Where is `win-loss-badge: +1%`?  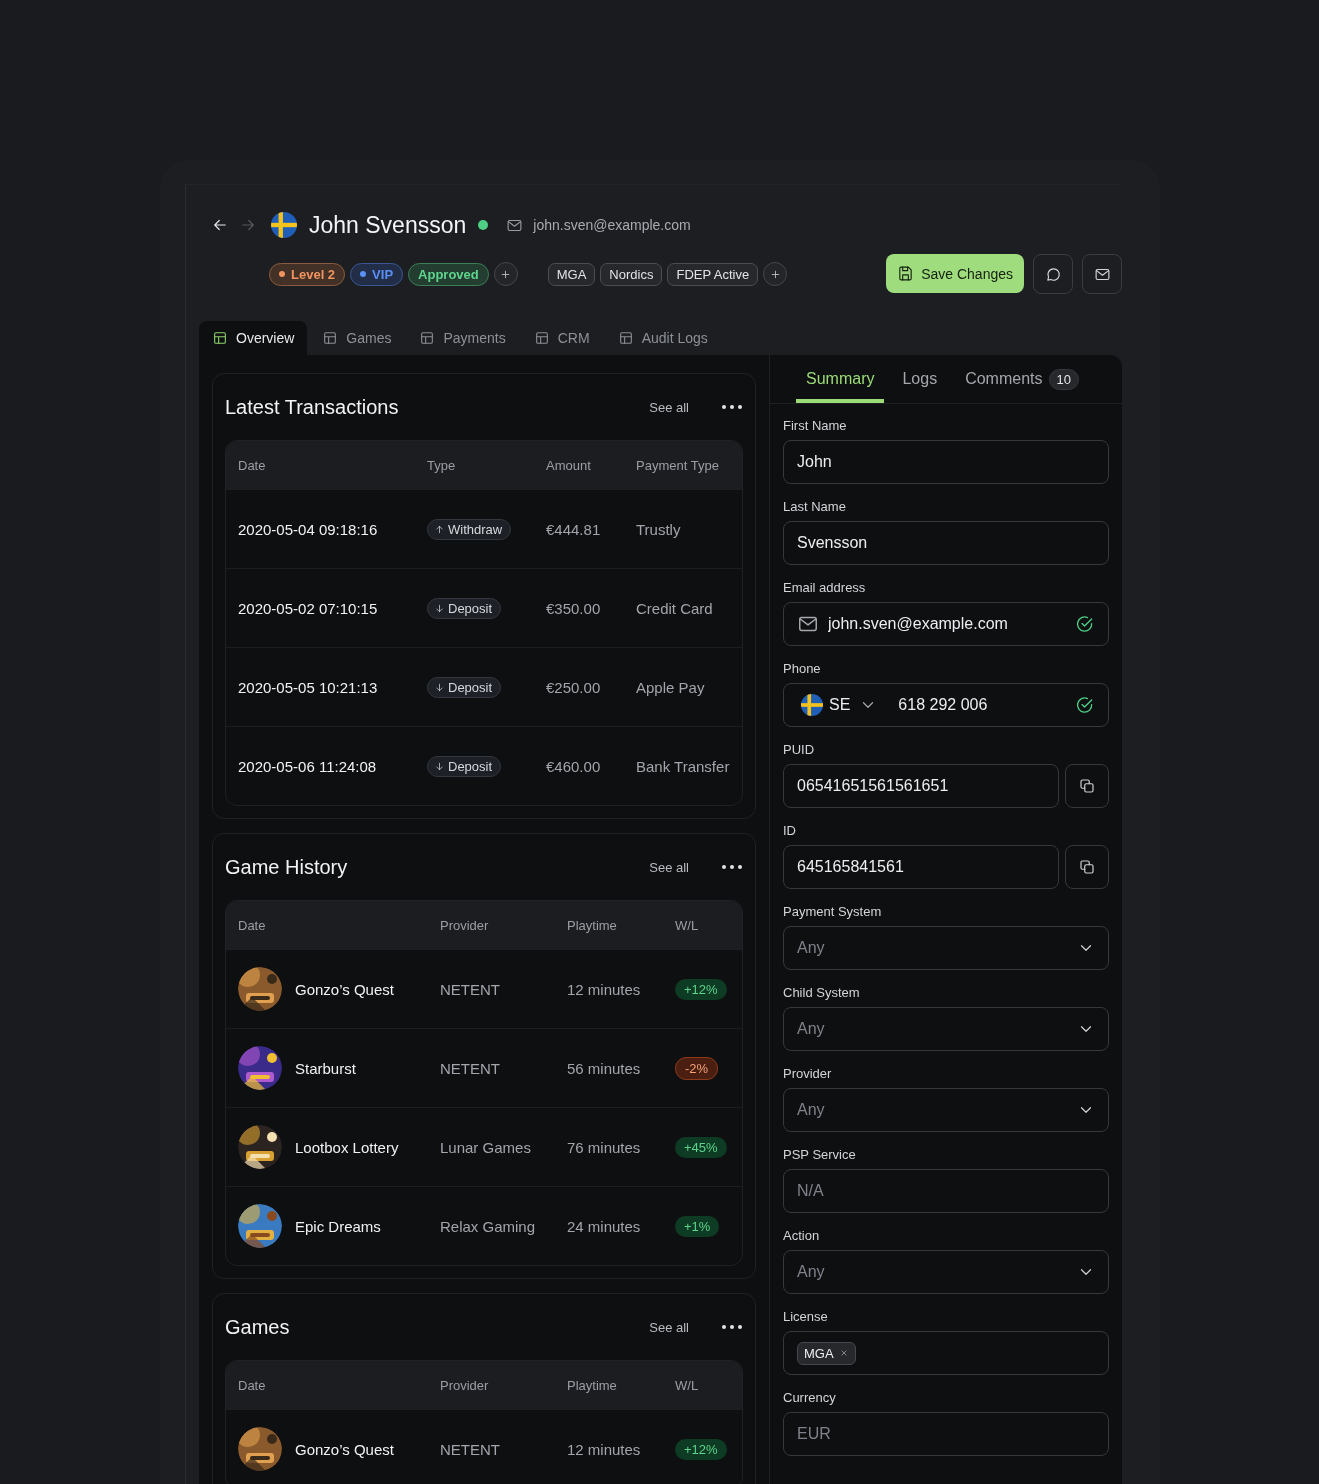
win-loss-badge: +1% is located at coordinates (697, 1226).